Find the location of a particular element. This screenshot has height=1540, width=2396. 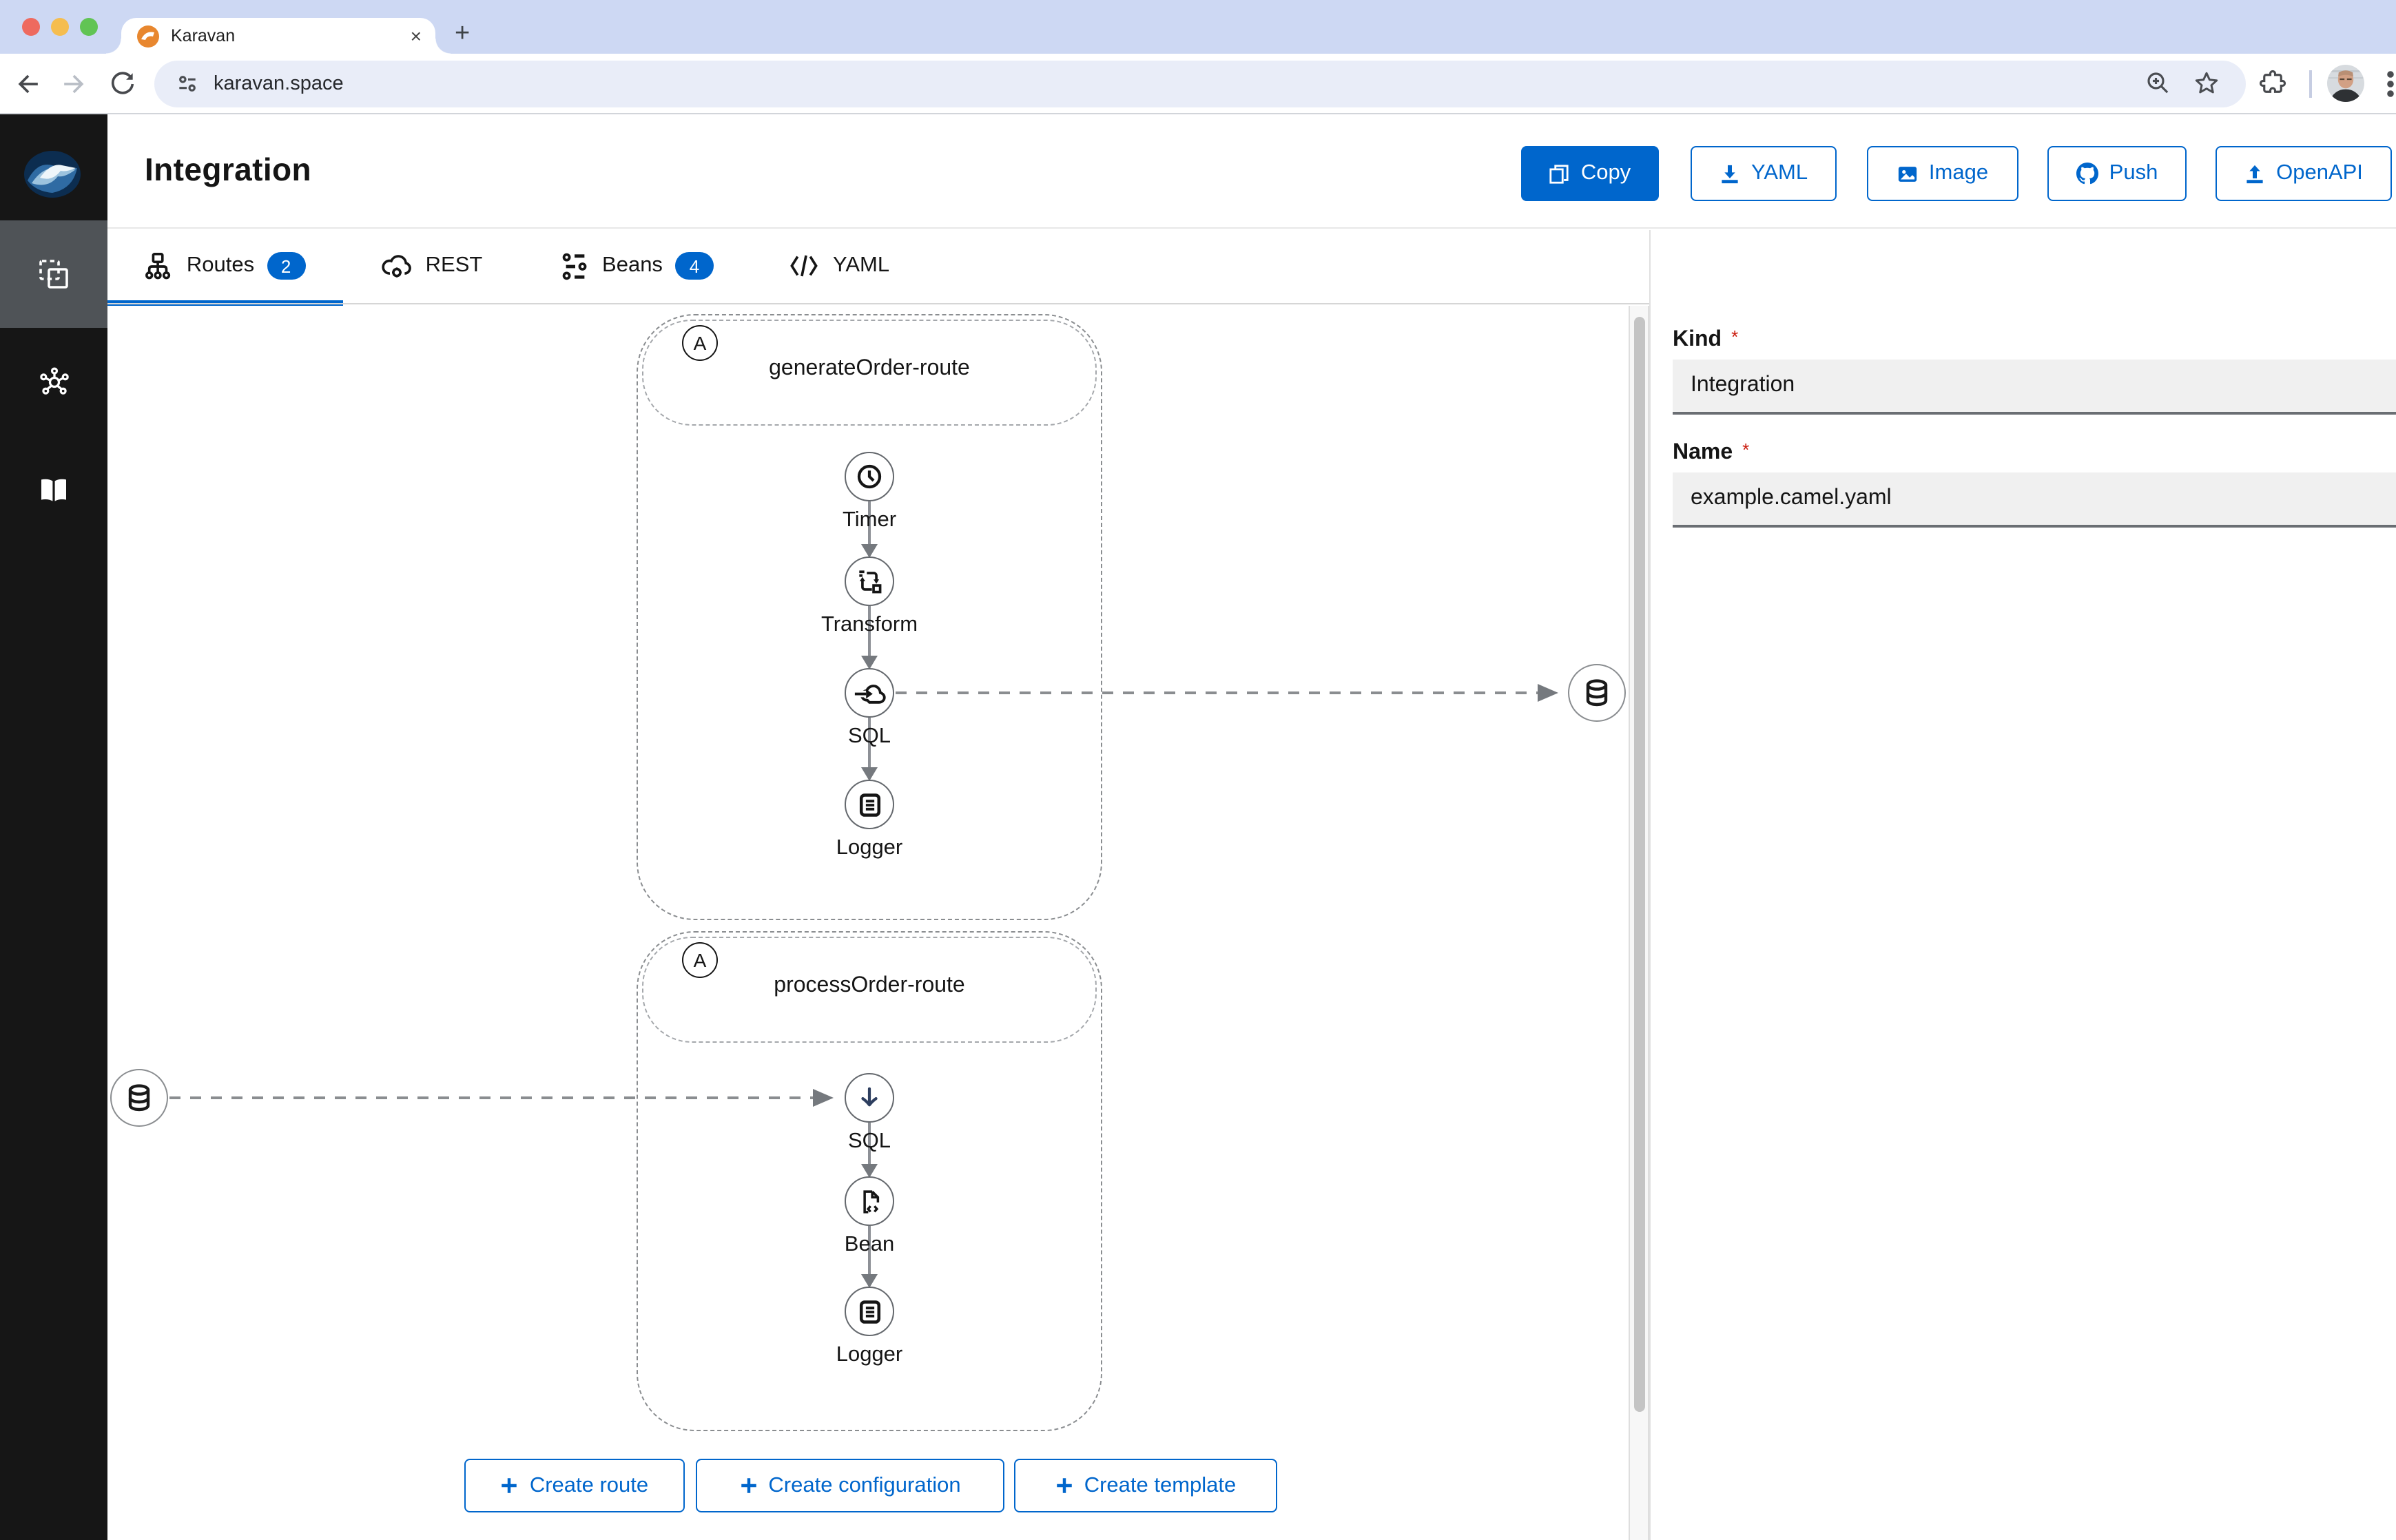

browser-toolbar: karavan.space is located at coordinates (1198, 84).